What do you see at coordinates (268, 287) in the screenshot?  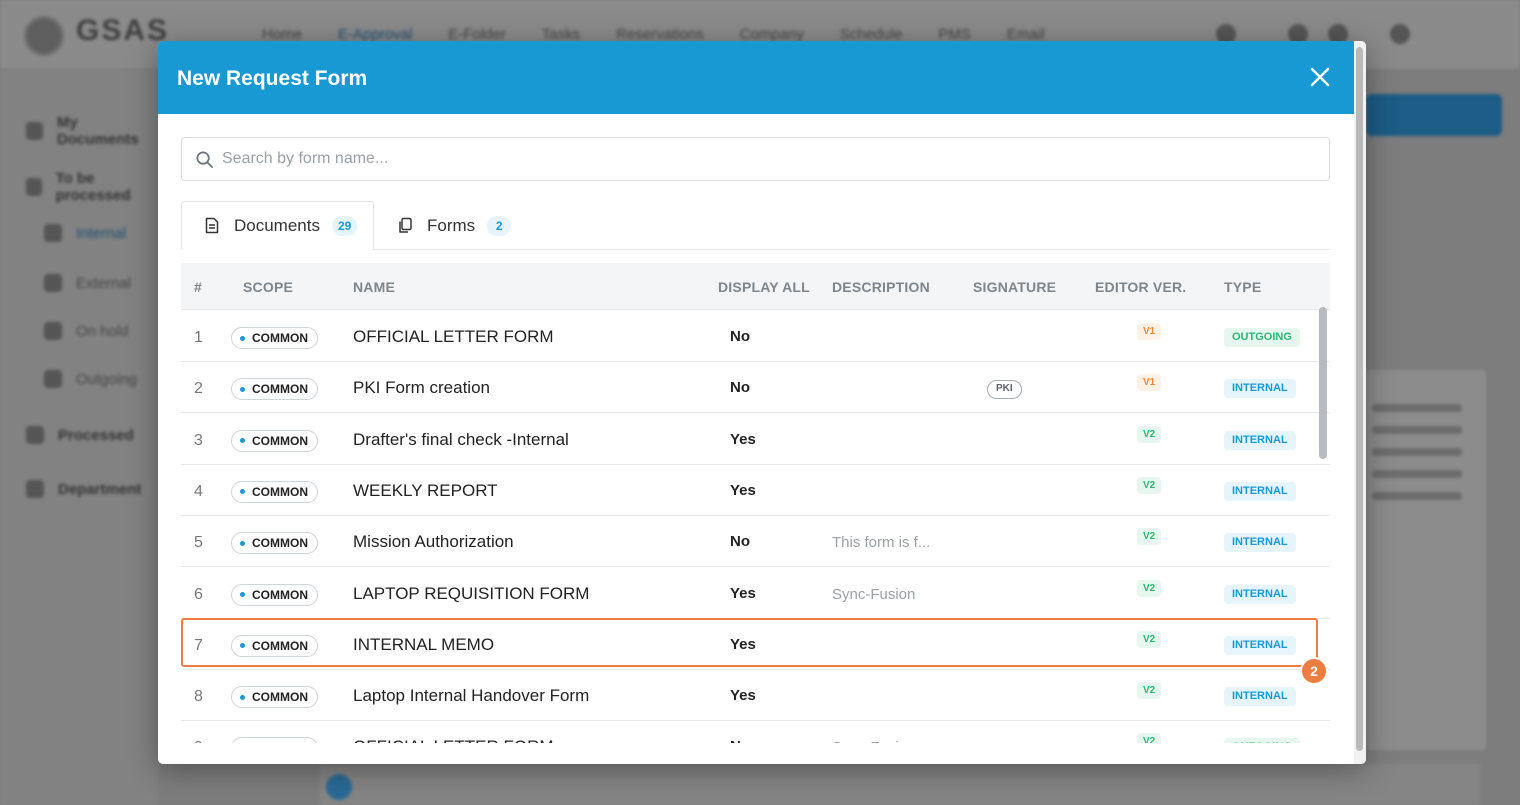 I see `column-header-scope: SCOPE` at bounding box center [268, 287].